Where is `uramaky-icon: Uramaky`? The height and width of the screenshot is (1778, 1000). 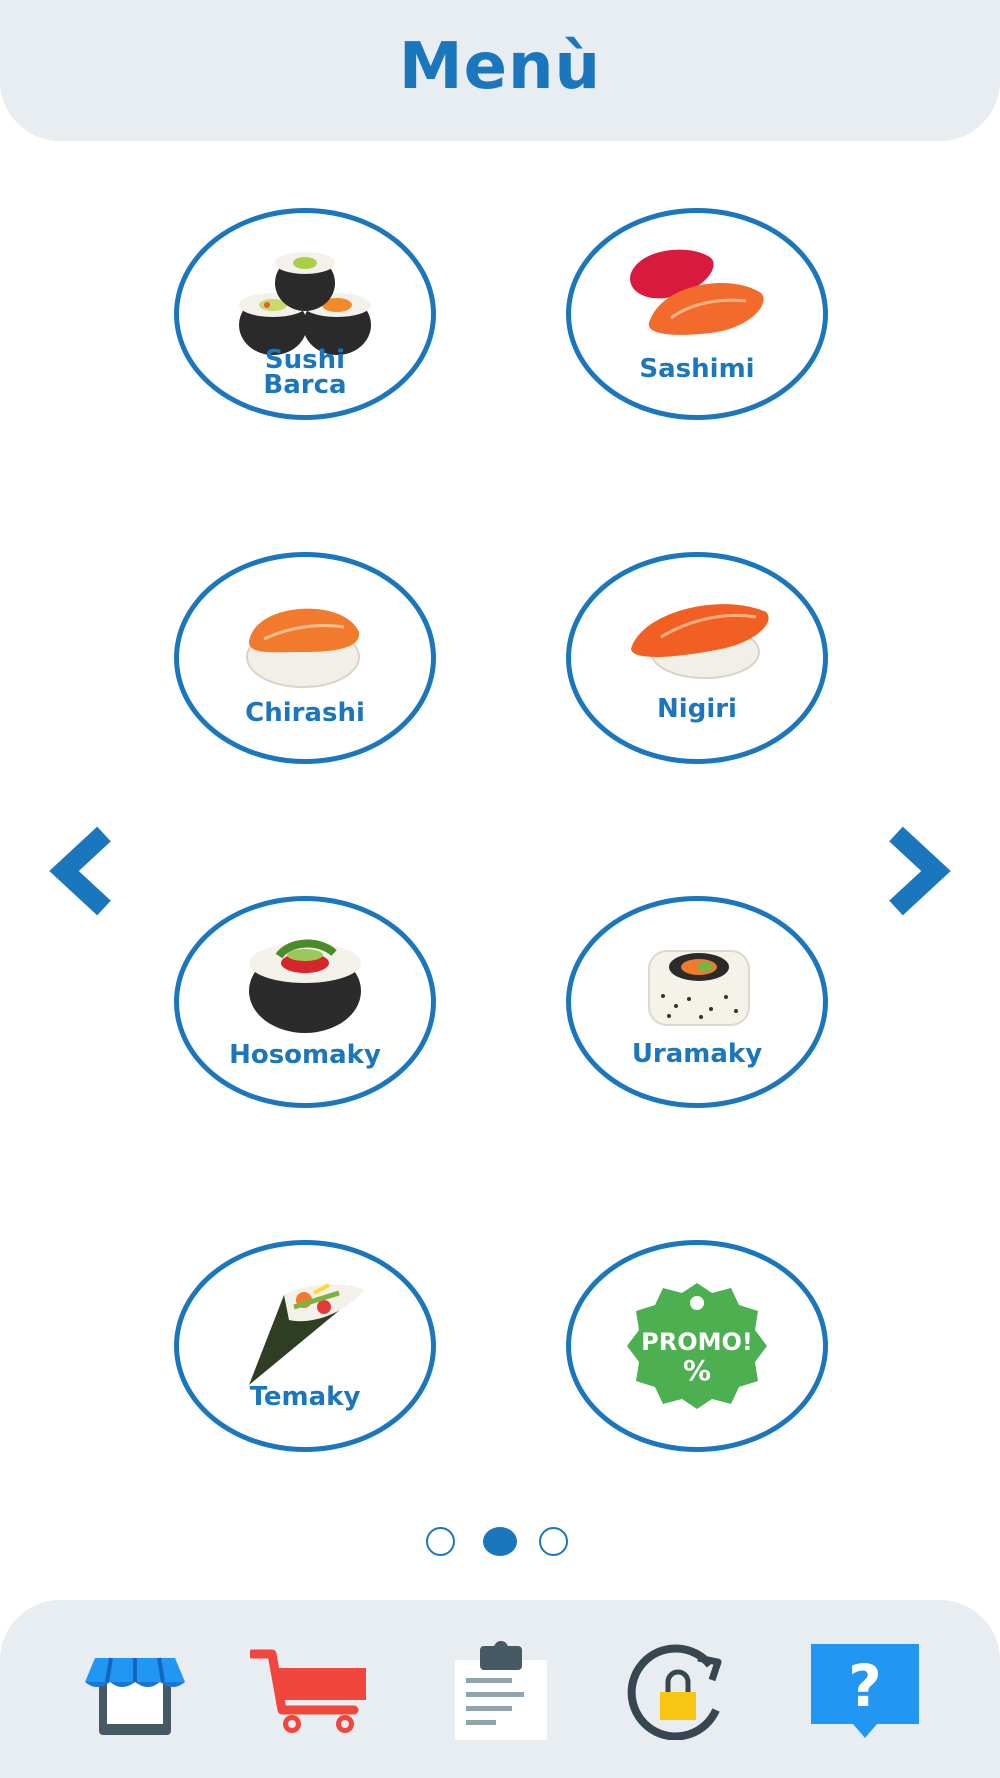
uramaky-icon: Uramaky is located at coordinates (697, 1009).